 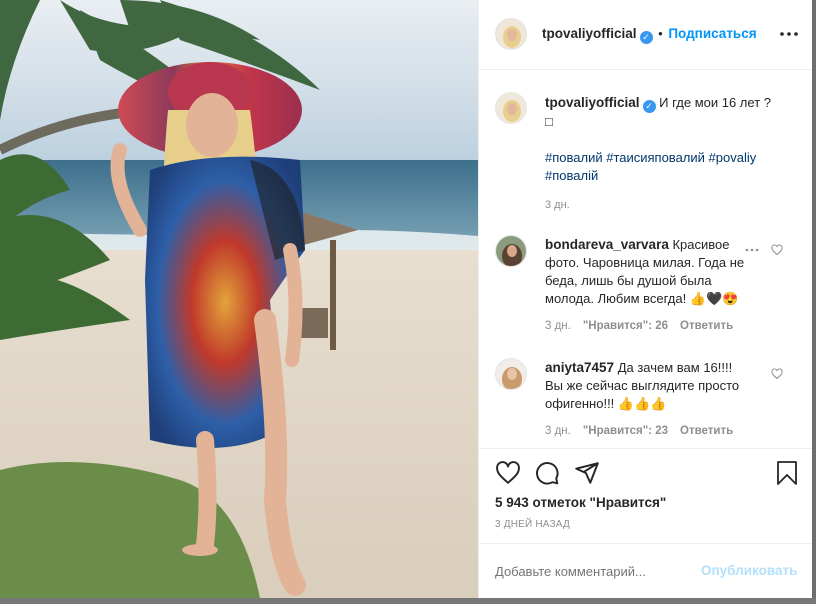 I want to click on comment-username: bondareva_varvara, so click(x=607, y=244).